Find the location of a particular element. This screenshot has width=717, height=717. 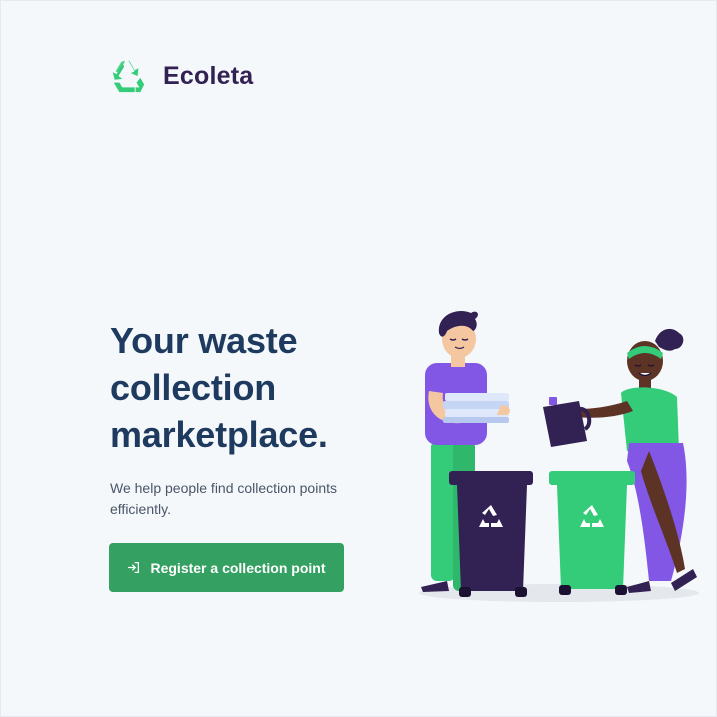

hero-title: Your waste collection marketplace. is located at coordinates (260, 387).